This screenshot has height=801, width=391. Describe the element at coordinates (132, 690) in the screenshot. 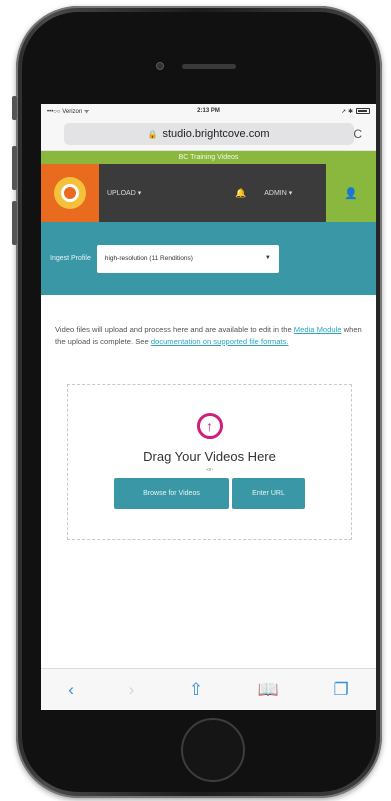

I see `forward-arrow-icon: ›` at that location.